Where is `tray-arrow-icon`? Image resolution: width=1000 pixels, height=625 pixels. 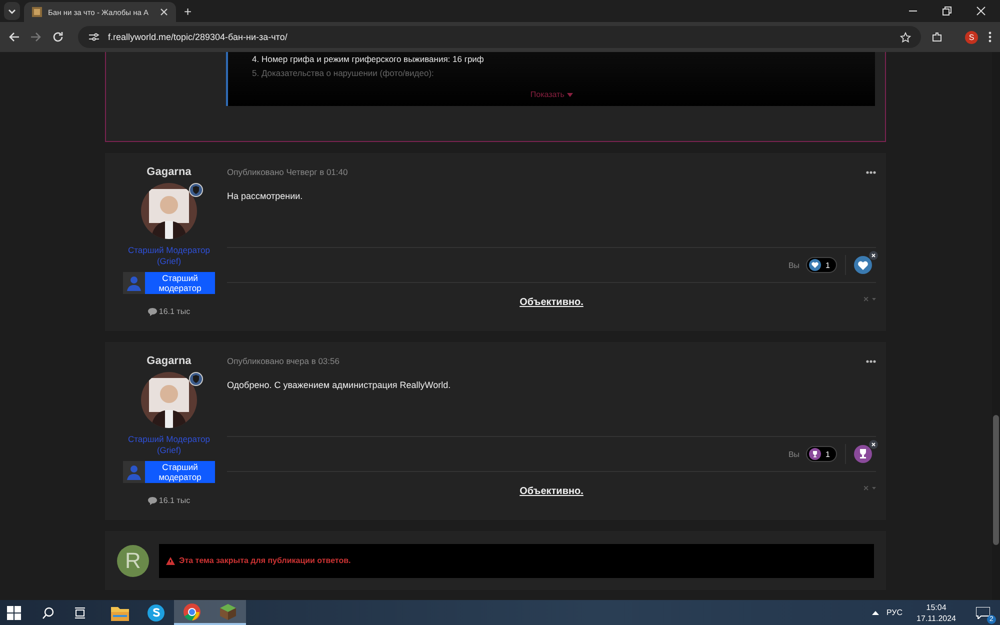 tray-arrow-icon is located at coordinates (875, 612).